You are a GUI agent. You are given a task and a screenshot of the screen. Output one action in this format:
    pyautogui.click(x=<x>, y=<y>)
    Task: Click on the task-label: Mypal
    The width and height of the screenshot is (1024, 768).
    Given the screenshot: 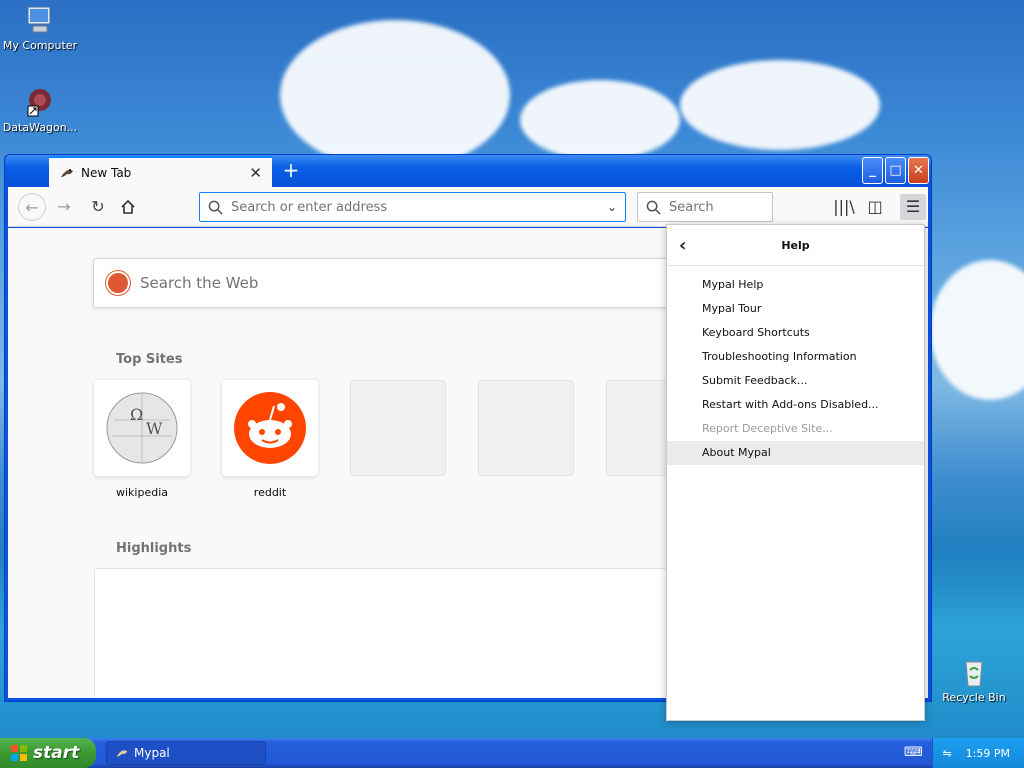 What is the action you would take?
    pyautogui.click(x=152, y=753)
    